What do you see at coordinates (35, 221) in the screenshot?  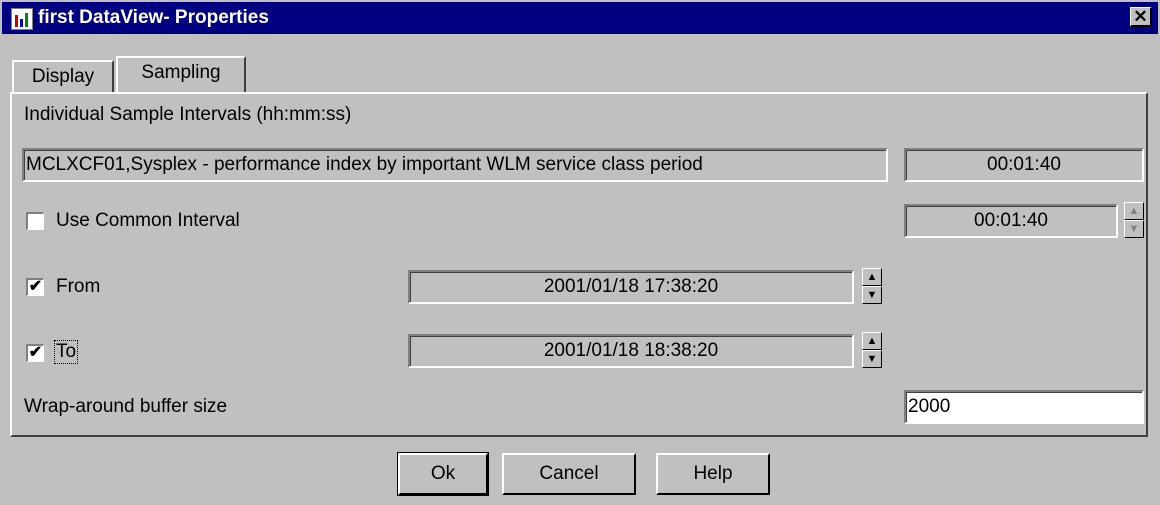 I see `use-common-interval-checkbox` at bounding box center [35, 221].